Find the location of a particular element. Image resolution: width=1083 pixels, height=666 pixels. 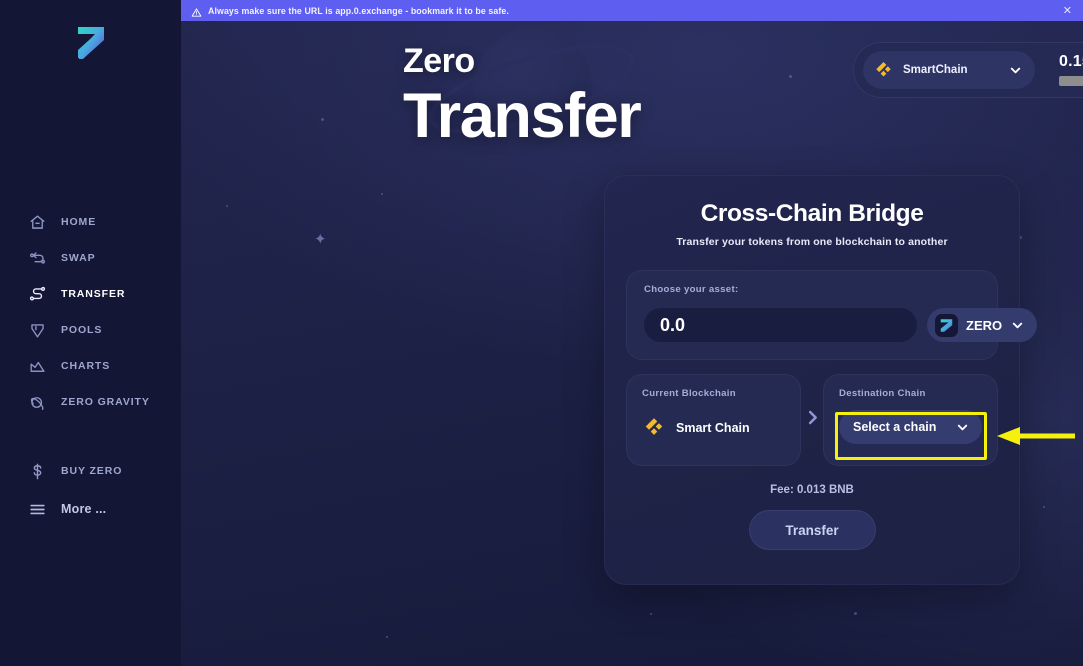

current-blockchain-box: Current Blockchain Smart Chain is located at coordinates (713, 420).